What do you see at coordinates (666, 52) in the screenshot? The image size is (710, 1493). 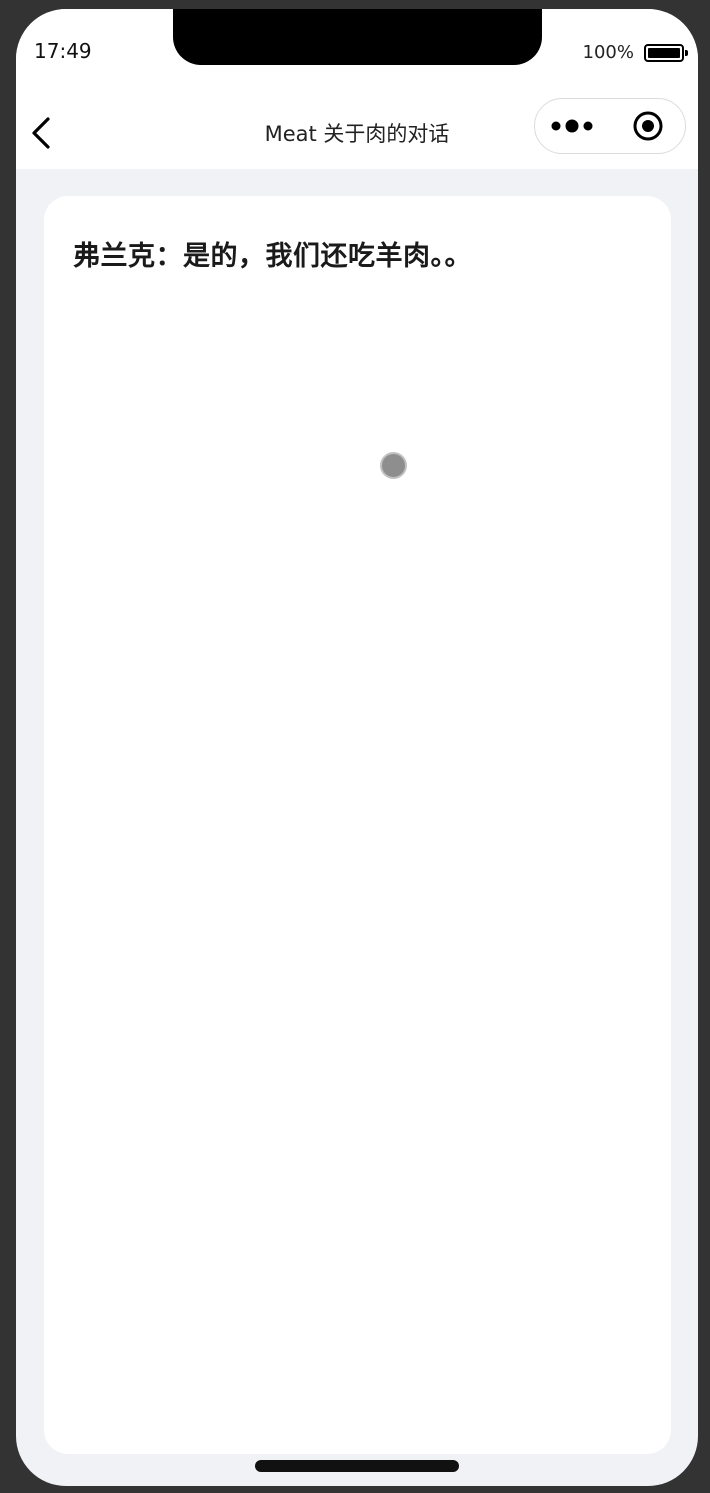 I see `battery-icon` at bounding box center [666, 52].